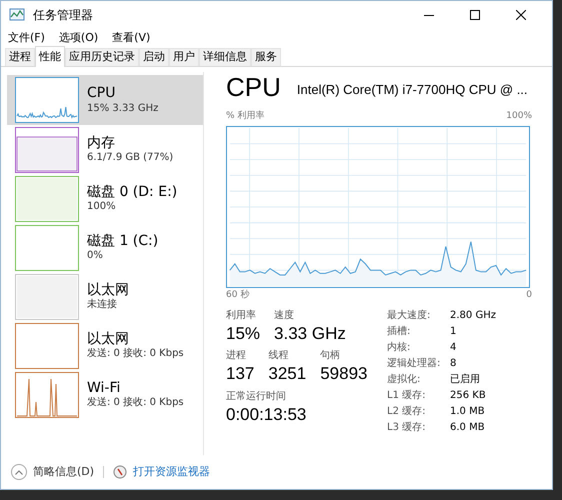 This screenshot has width=562, height=500. I want to click on chevron-up-icon, so click(19, 472).